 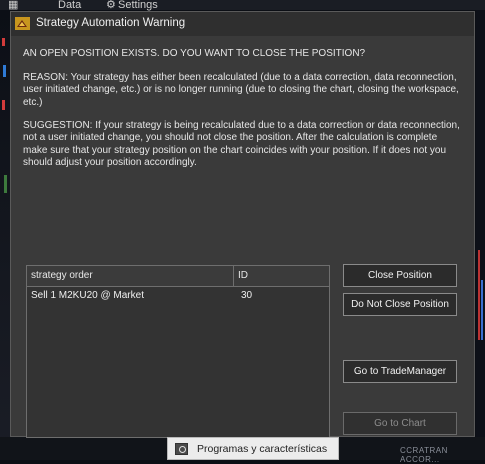 I want to click on tooltip-text: Programas y características, so click(x=262, y=449).